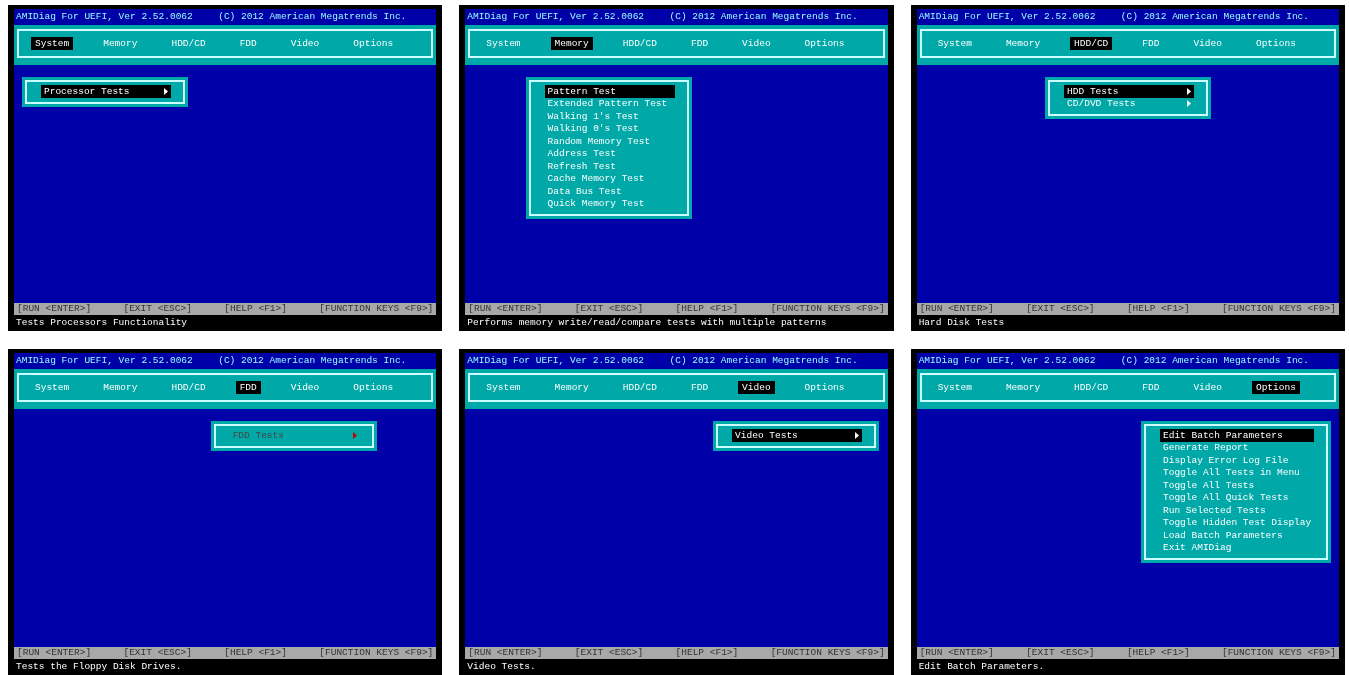  I want to click on menu-item: CD/DVD Tests, so click(1129, 103).